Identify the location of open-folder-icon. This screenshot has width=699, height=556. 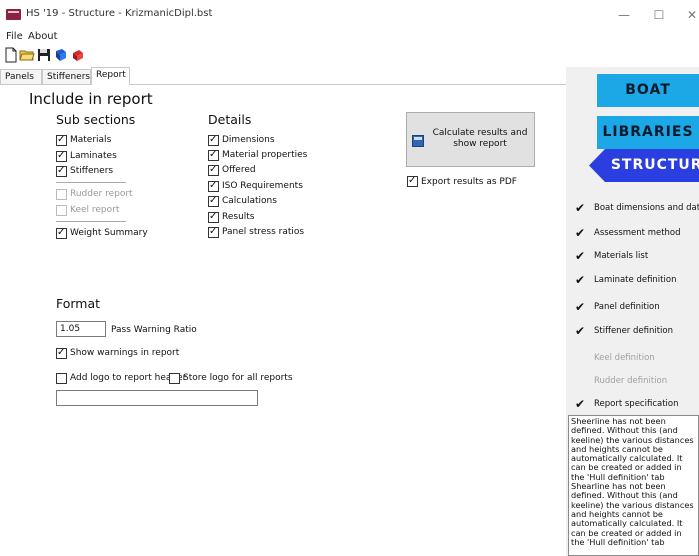
(27, 55).